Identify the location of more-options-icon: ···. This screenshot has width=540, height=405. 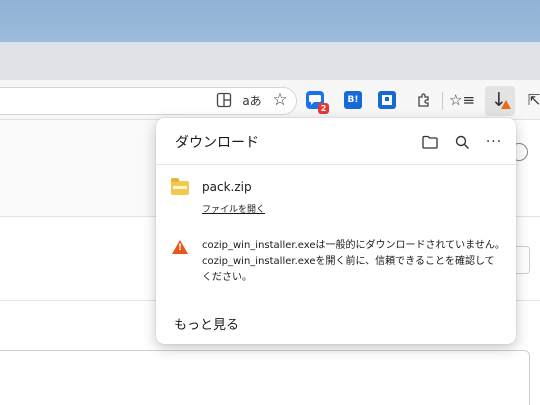
(494, 142).